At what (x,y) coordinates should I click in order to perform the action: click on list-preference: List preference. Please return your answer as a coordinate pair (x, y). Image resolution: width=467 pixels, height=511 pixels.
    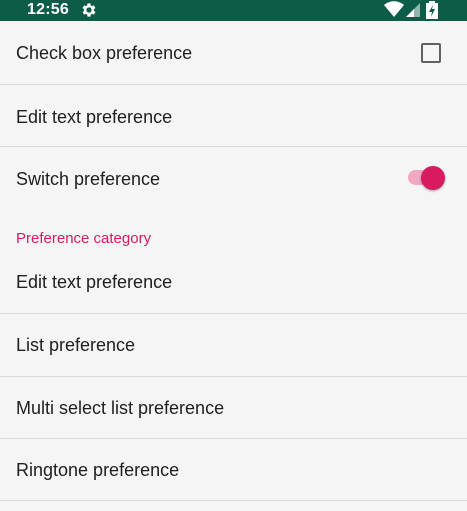
    Looking at the image, I should click on (233, 345).